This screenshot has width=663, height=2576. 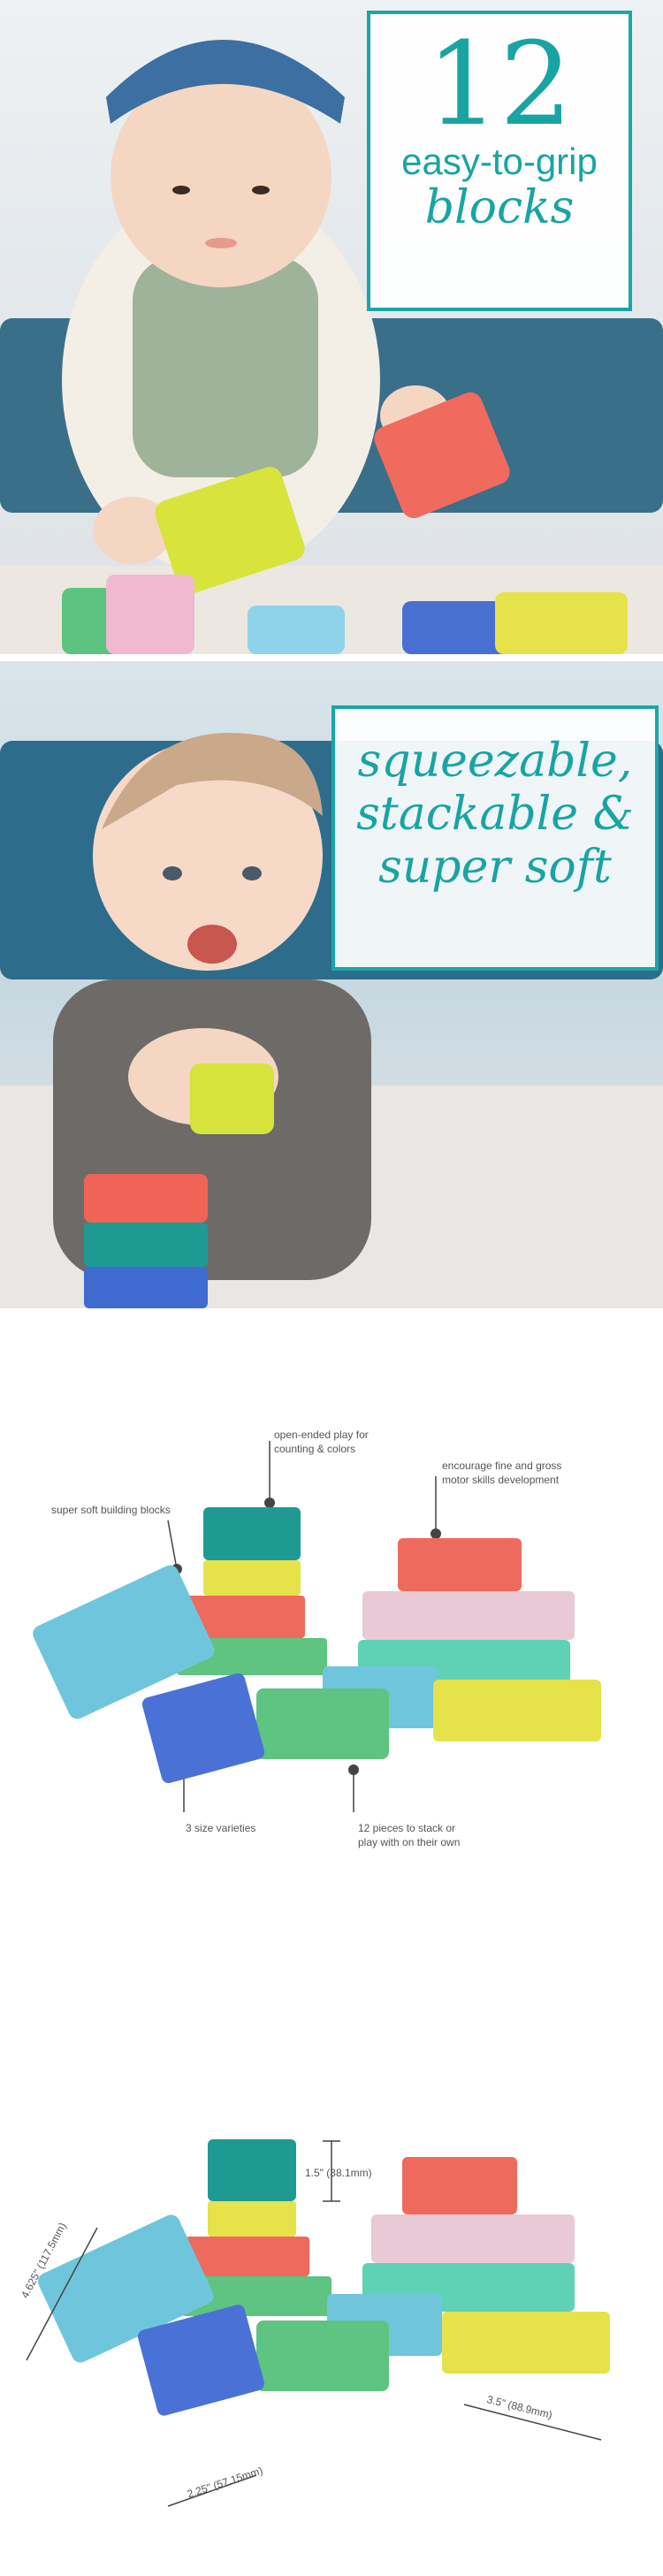 I want to click on label-height: 1.5" (38.1mm), so click(x=338, y=2173).